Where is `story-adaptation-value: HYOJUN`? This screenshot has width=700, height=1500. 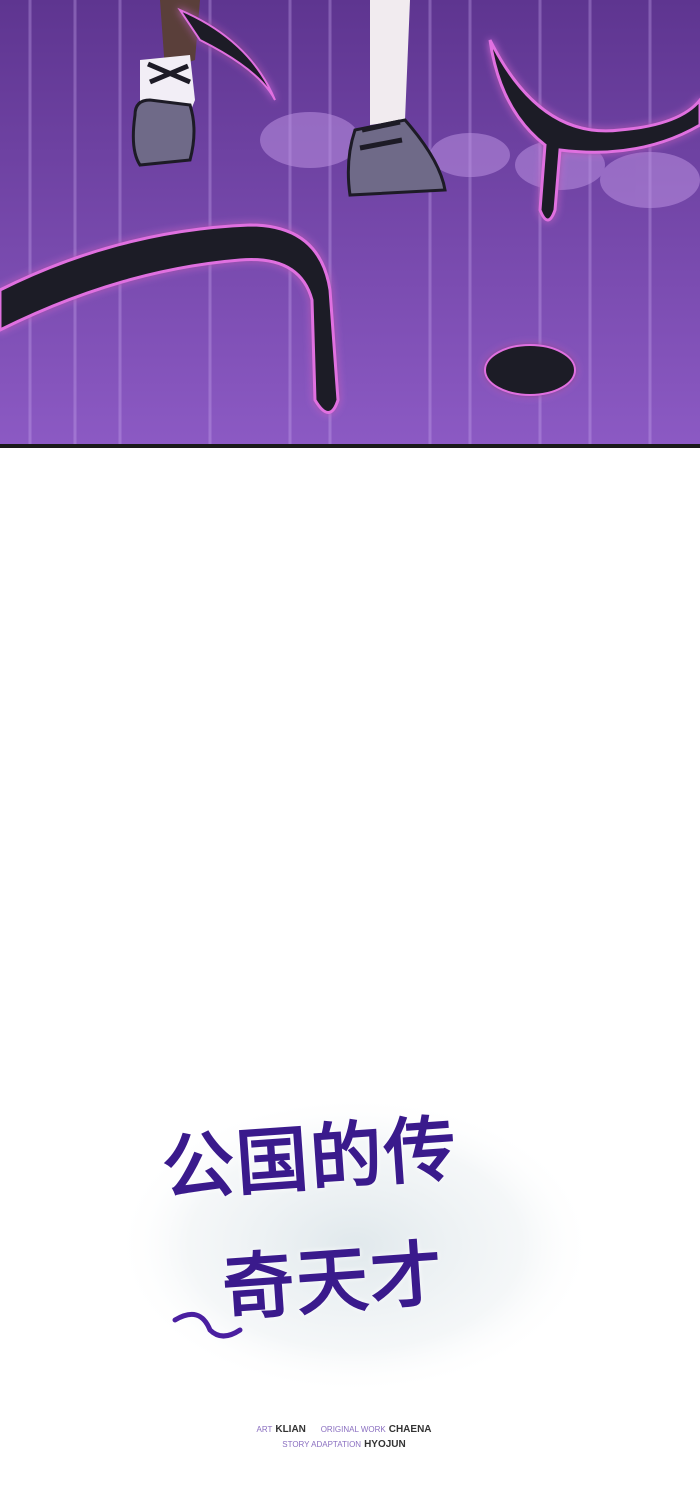
story-adaptation-value: HYOJUN is located at coordinates (385, 1444).